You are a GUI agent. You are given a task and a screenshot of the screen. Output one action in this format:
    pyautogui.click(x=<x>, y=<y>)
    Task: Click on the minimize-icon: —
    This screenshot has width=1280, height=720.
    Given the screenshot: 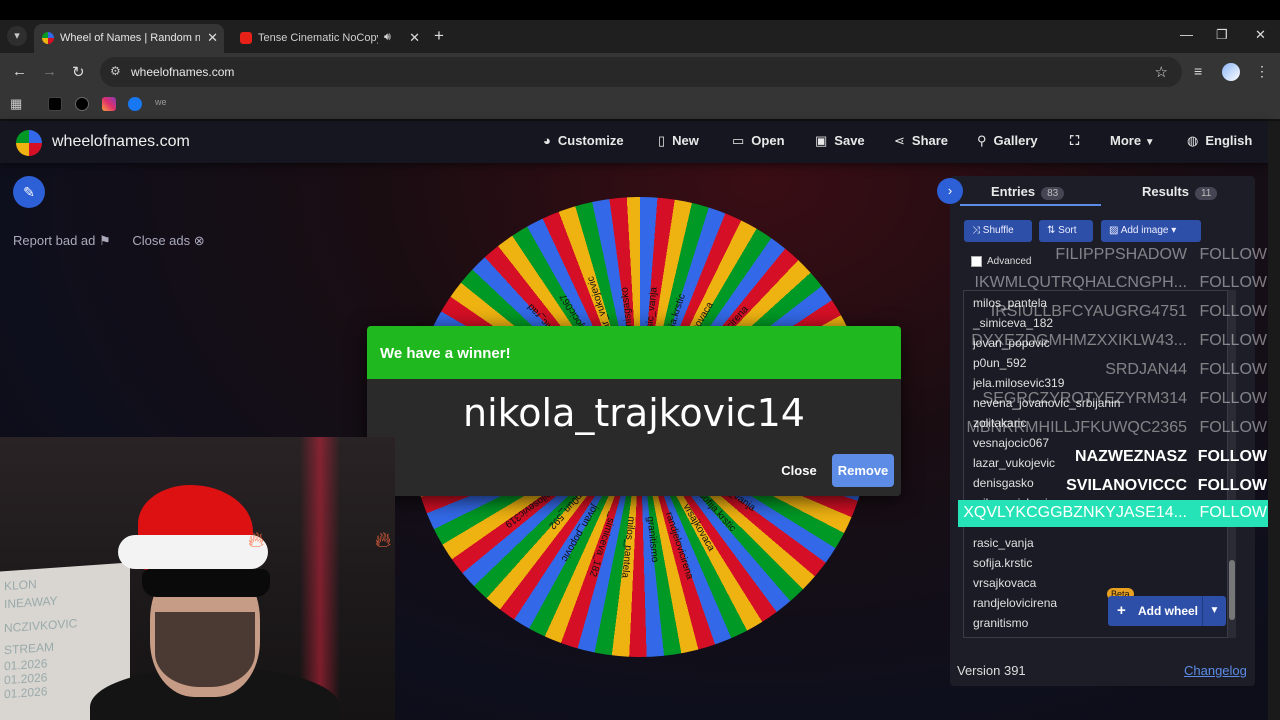 What is the action you would take?
    pyautogui.click(x=1186, y=34)
    